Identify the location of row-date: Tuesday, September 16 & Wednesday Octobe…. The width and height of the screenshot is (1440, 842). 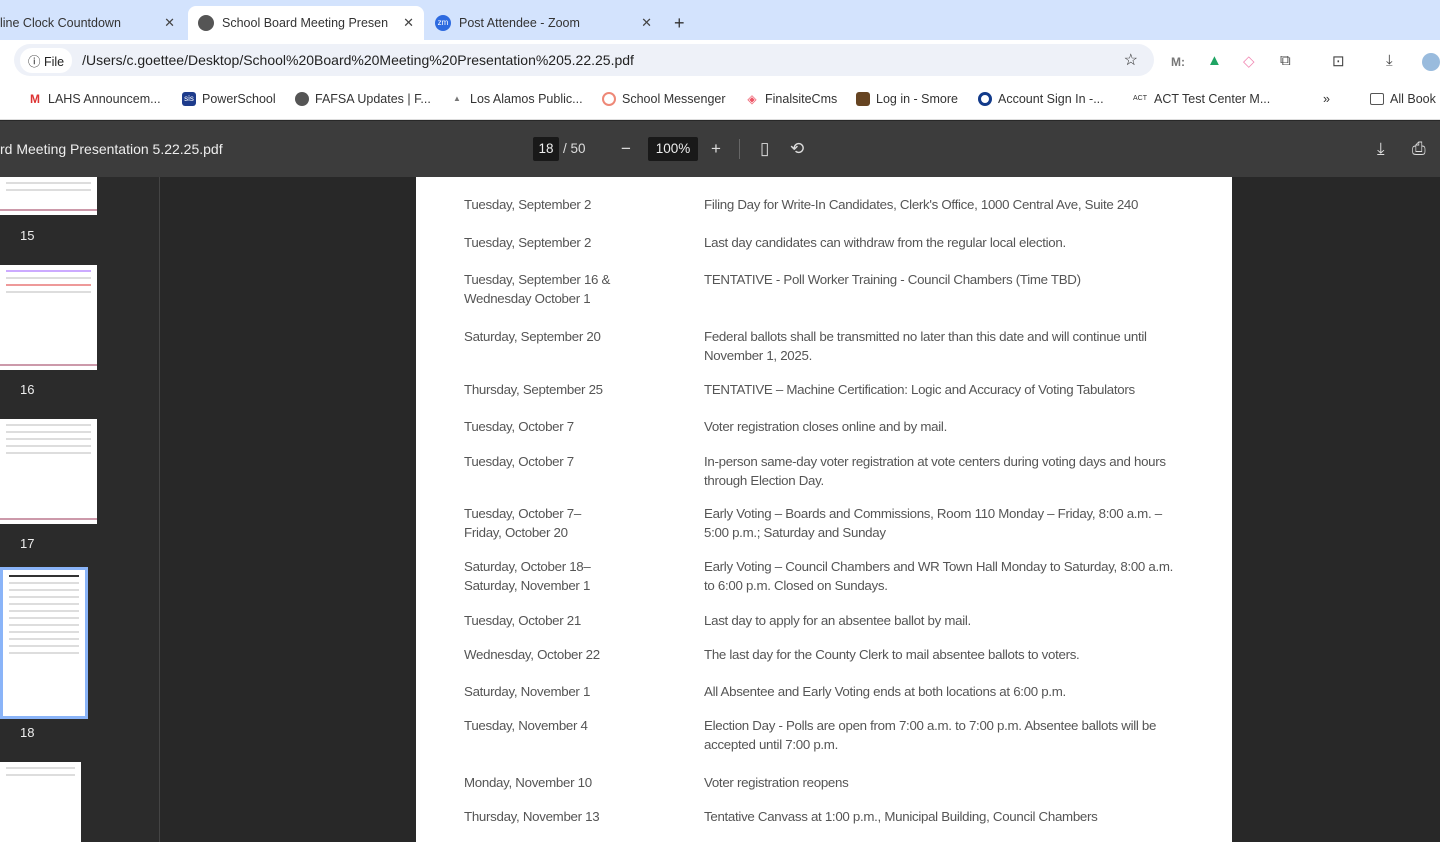
(537, 289).